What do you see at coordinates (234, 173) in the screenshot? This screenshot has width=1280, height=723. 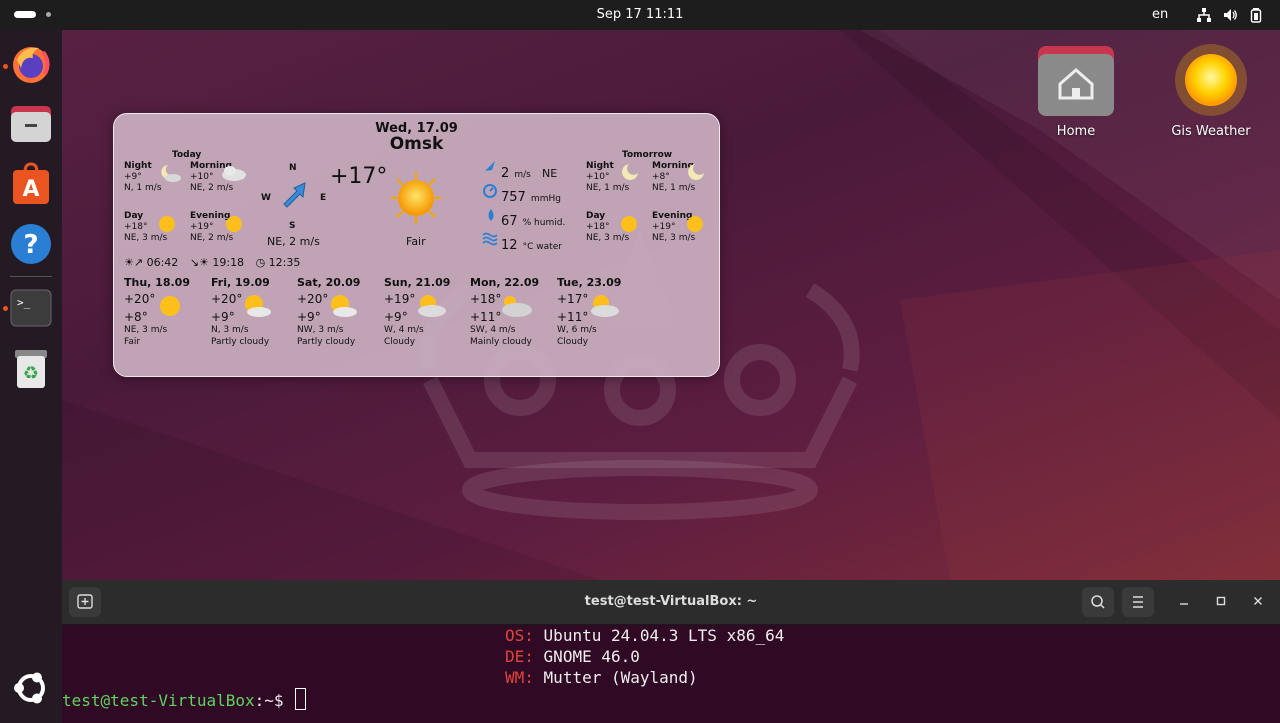 I see `cloud-icon` at bounding box center [234, 173].